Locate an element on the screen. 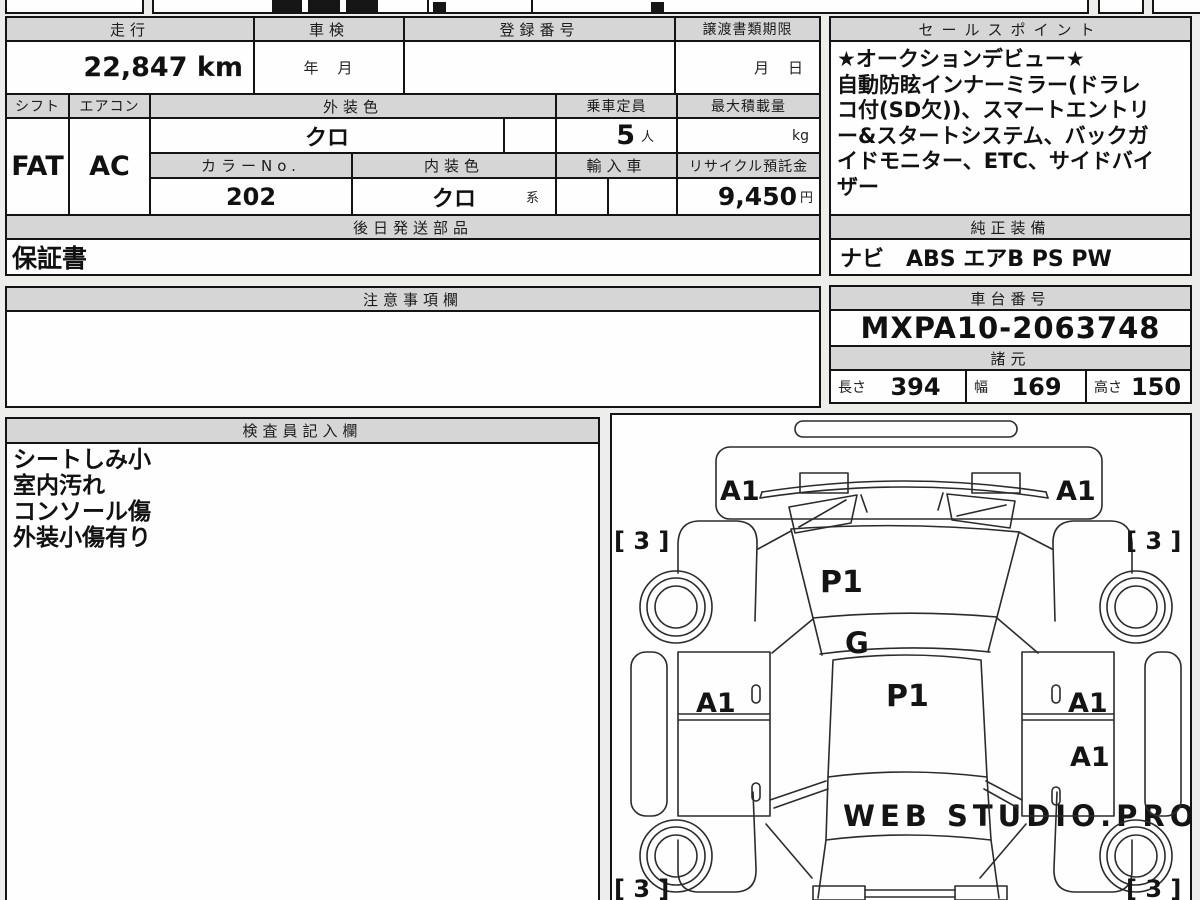 The image size is (1200, 900). rocker-left-shape is located at coordinates (649, 734).